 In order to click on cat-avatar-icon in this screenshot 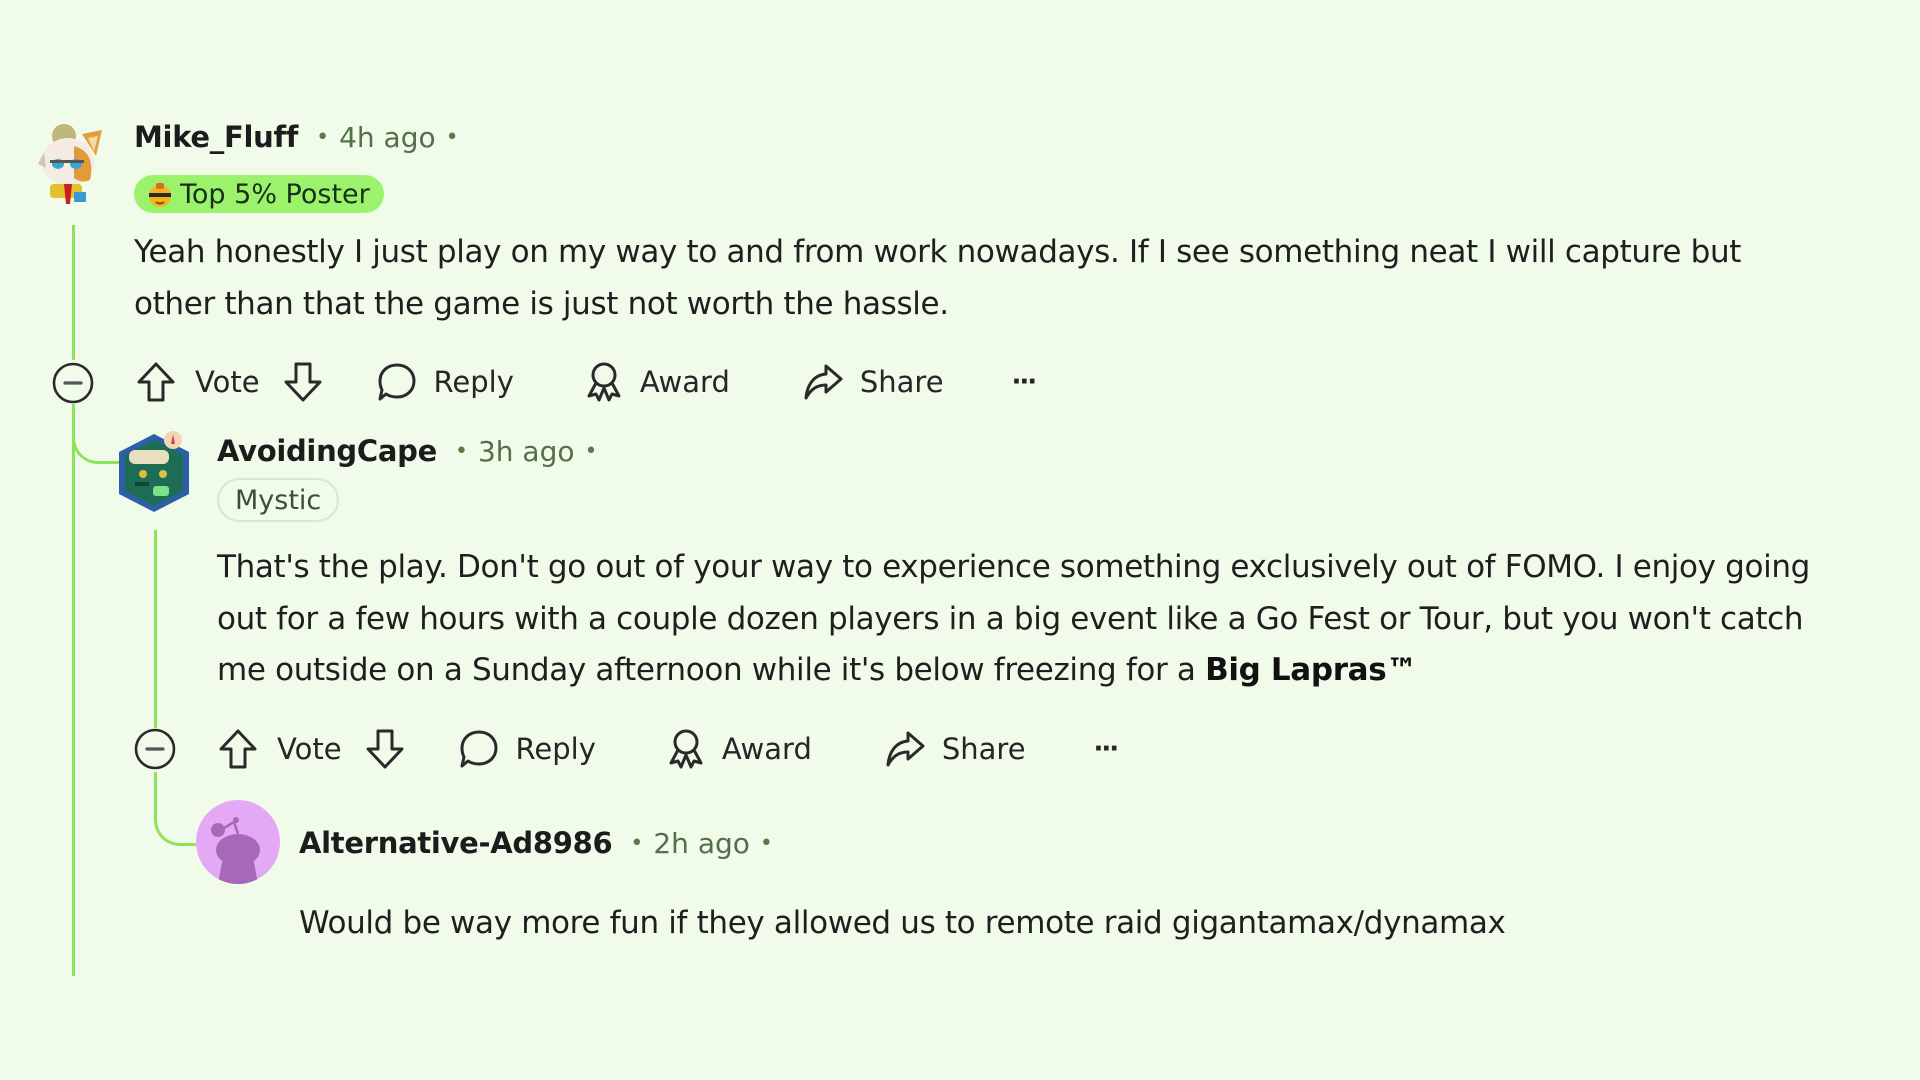, I will do `click(70, 164)`.